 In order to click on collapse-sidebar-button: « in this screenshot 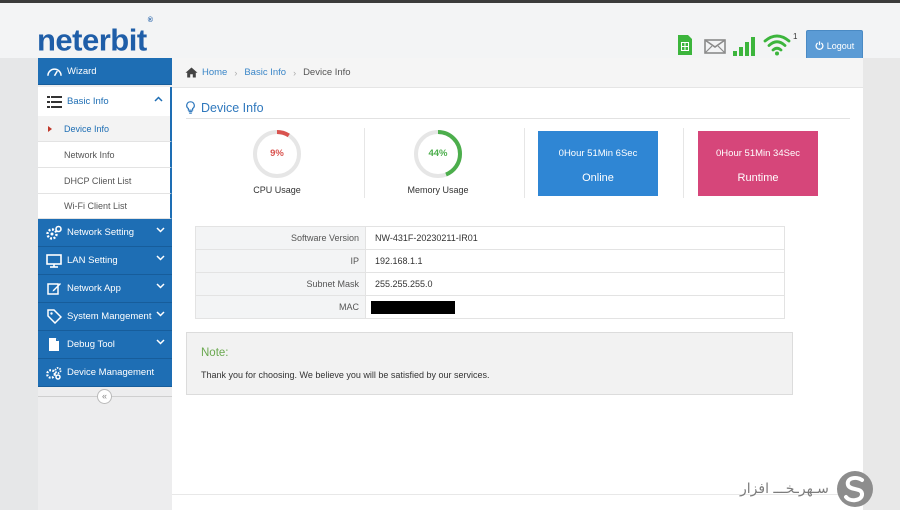, I will do `click(104, 396)`.